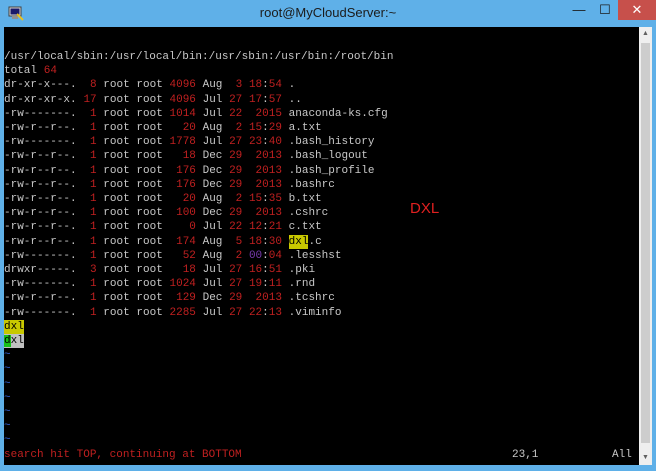 The height and width of the screenshot is (471, 656). Describe the element at coordinates (182, 298) in the screenshot. I see `file-size: 129` at that location.